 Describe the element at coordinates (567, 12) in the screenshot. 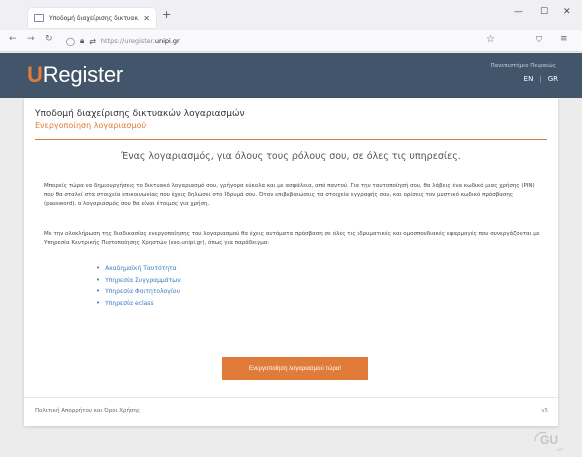

I see `close-window-icon: ✕` at that location.